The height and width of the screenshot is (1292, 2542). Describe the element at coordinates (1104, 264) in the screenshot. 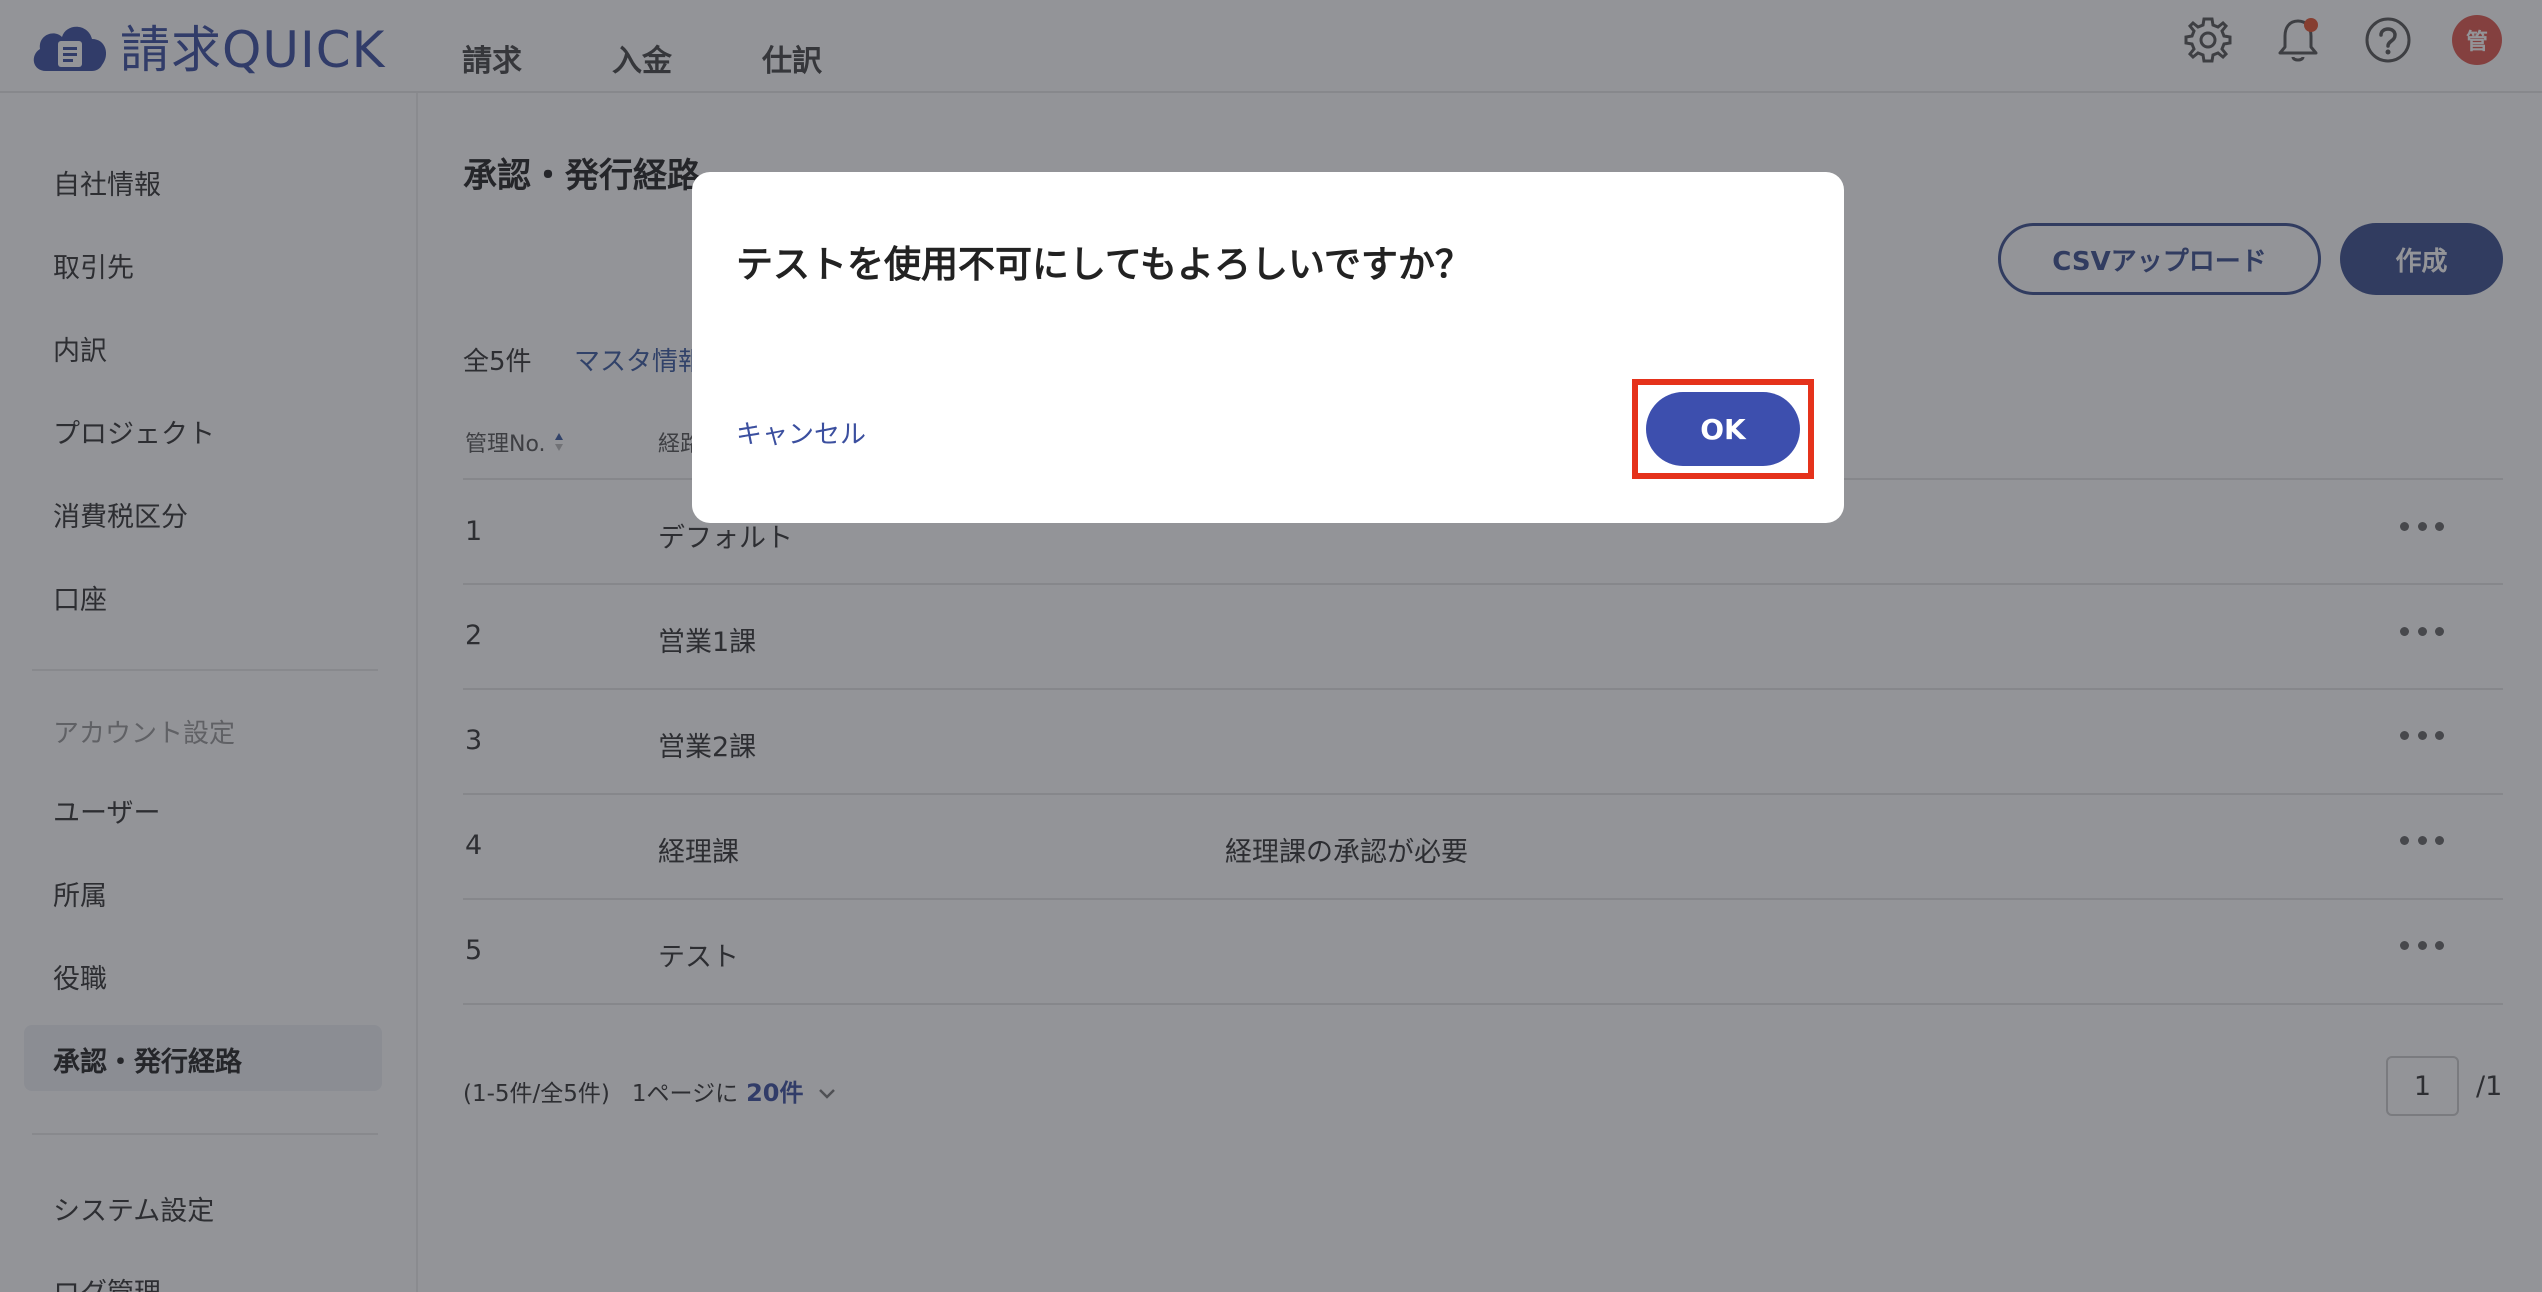

I see `dialog-message: テストを使用不可にしてもよろしいですか？` at that location.